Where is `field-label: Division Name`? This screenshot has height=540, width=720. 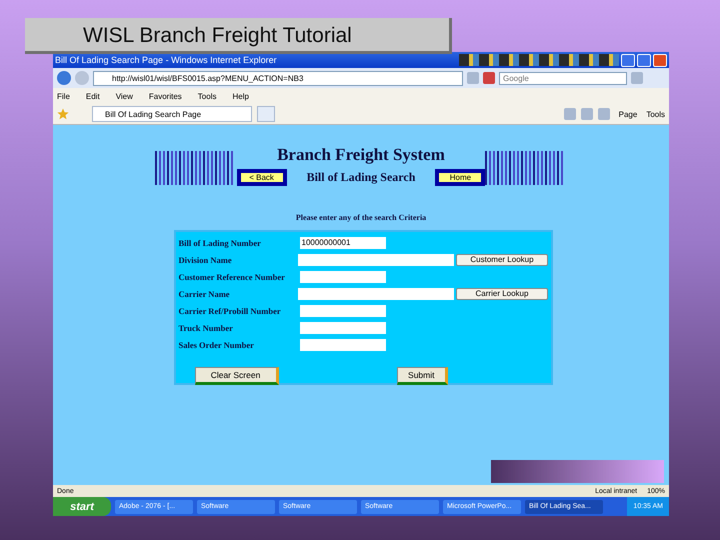 field-label: Division Name is located at coordinates (205, 259).